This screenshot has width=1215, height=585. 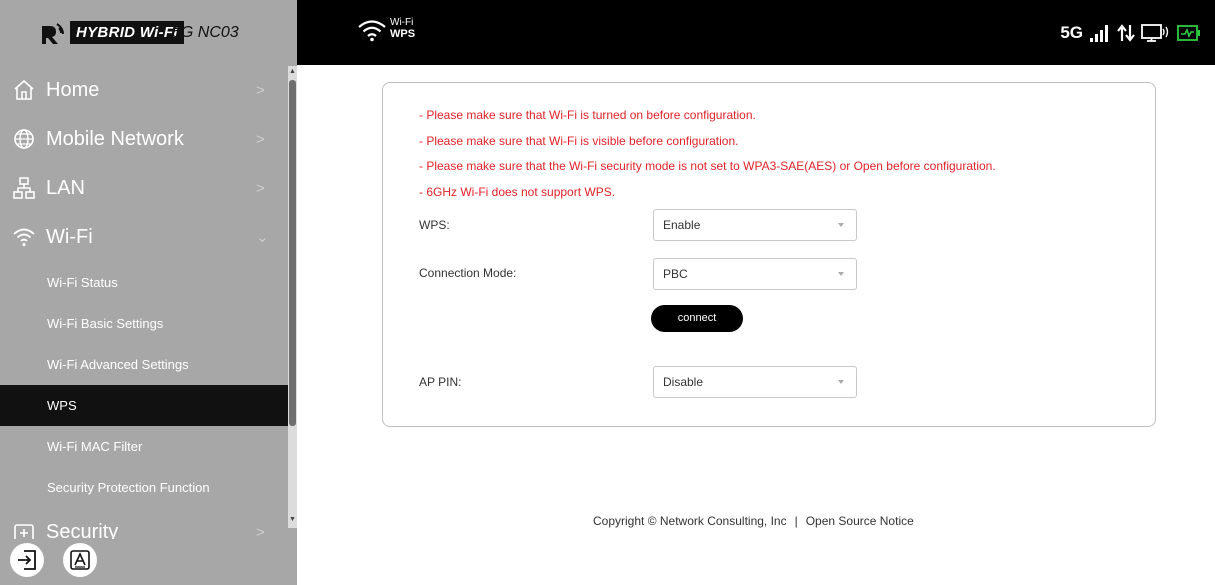 I want to click on ap-pin-select-value: Disable, so click(x=683, y=382).